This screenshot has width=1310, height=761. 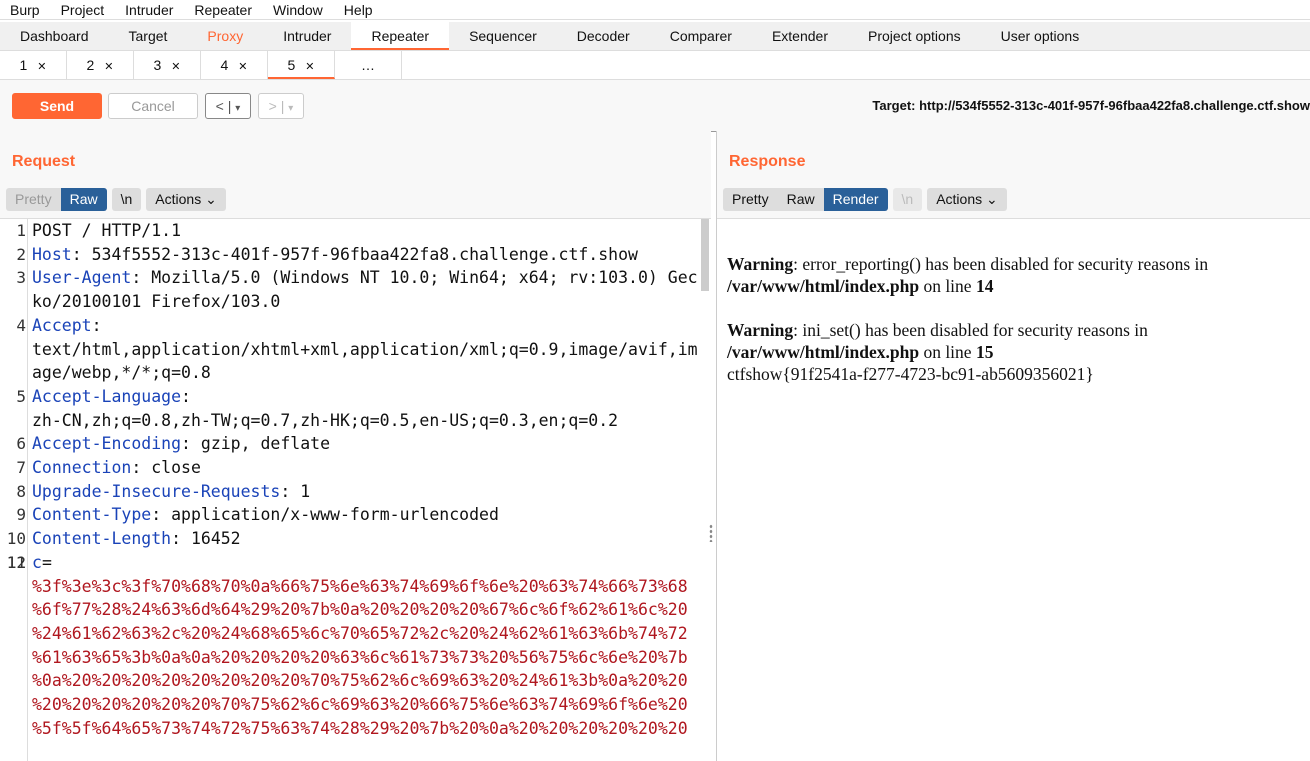 I want to click on tab-dashboard: Dashboard, so click(x=54, y=36).